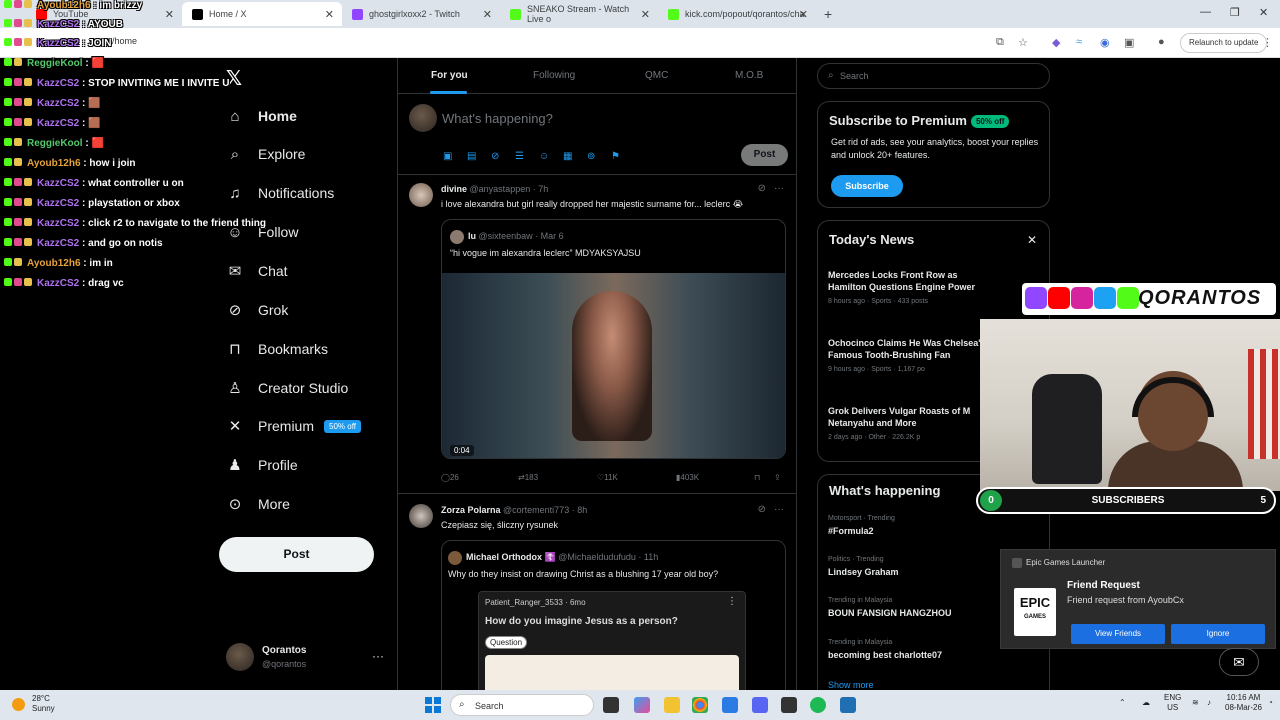 The width and height of the screenshot is (1280, 720). Describe the element at coordinates (867, 186) in the screenshot. I see `subscribe-button: Subscribe` at that location.